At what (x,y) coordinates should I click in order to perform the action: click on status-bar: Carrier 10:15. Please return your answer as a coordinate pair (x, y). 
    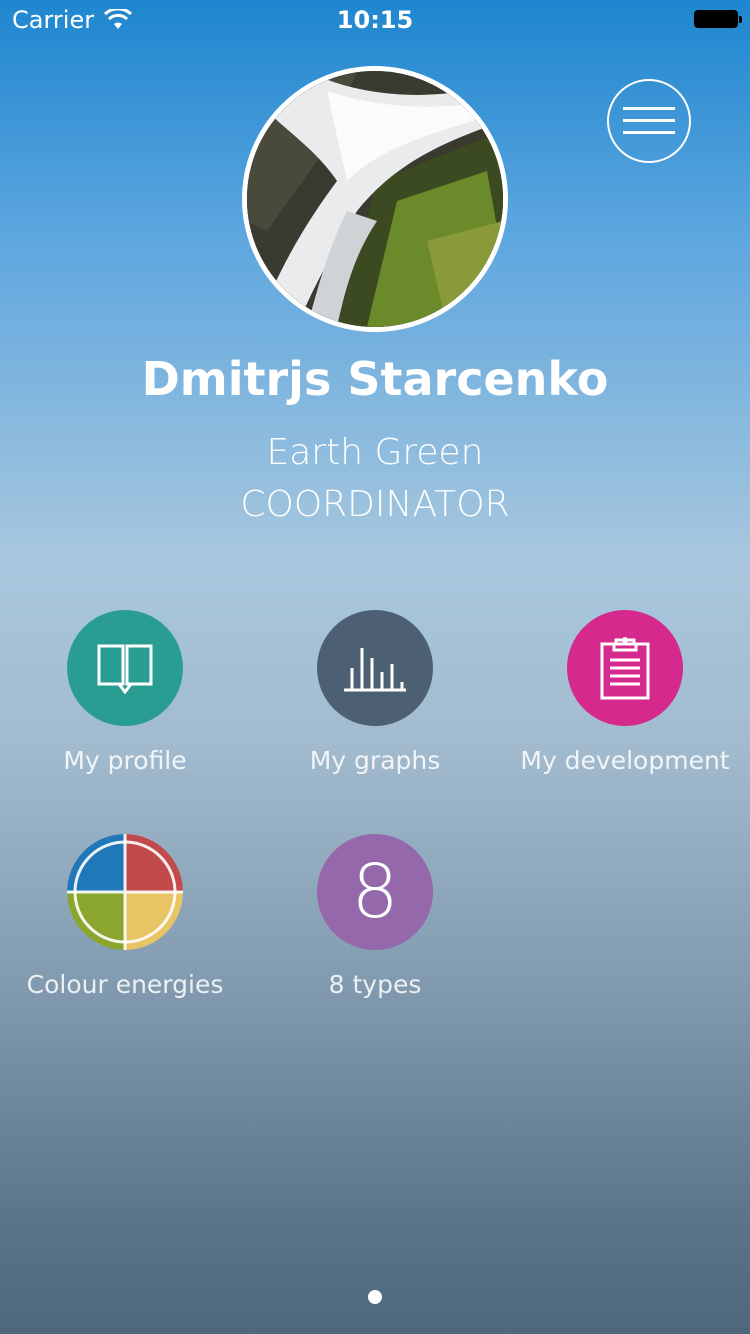
    Looking at the image, I should click on (375, 20).